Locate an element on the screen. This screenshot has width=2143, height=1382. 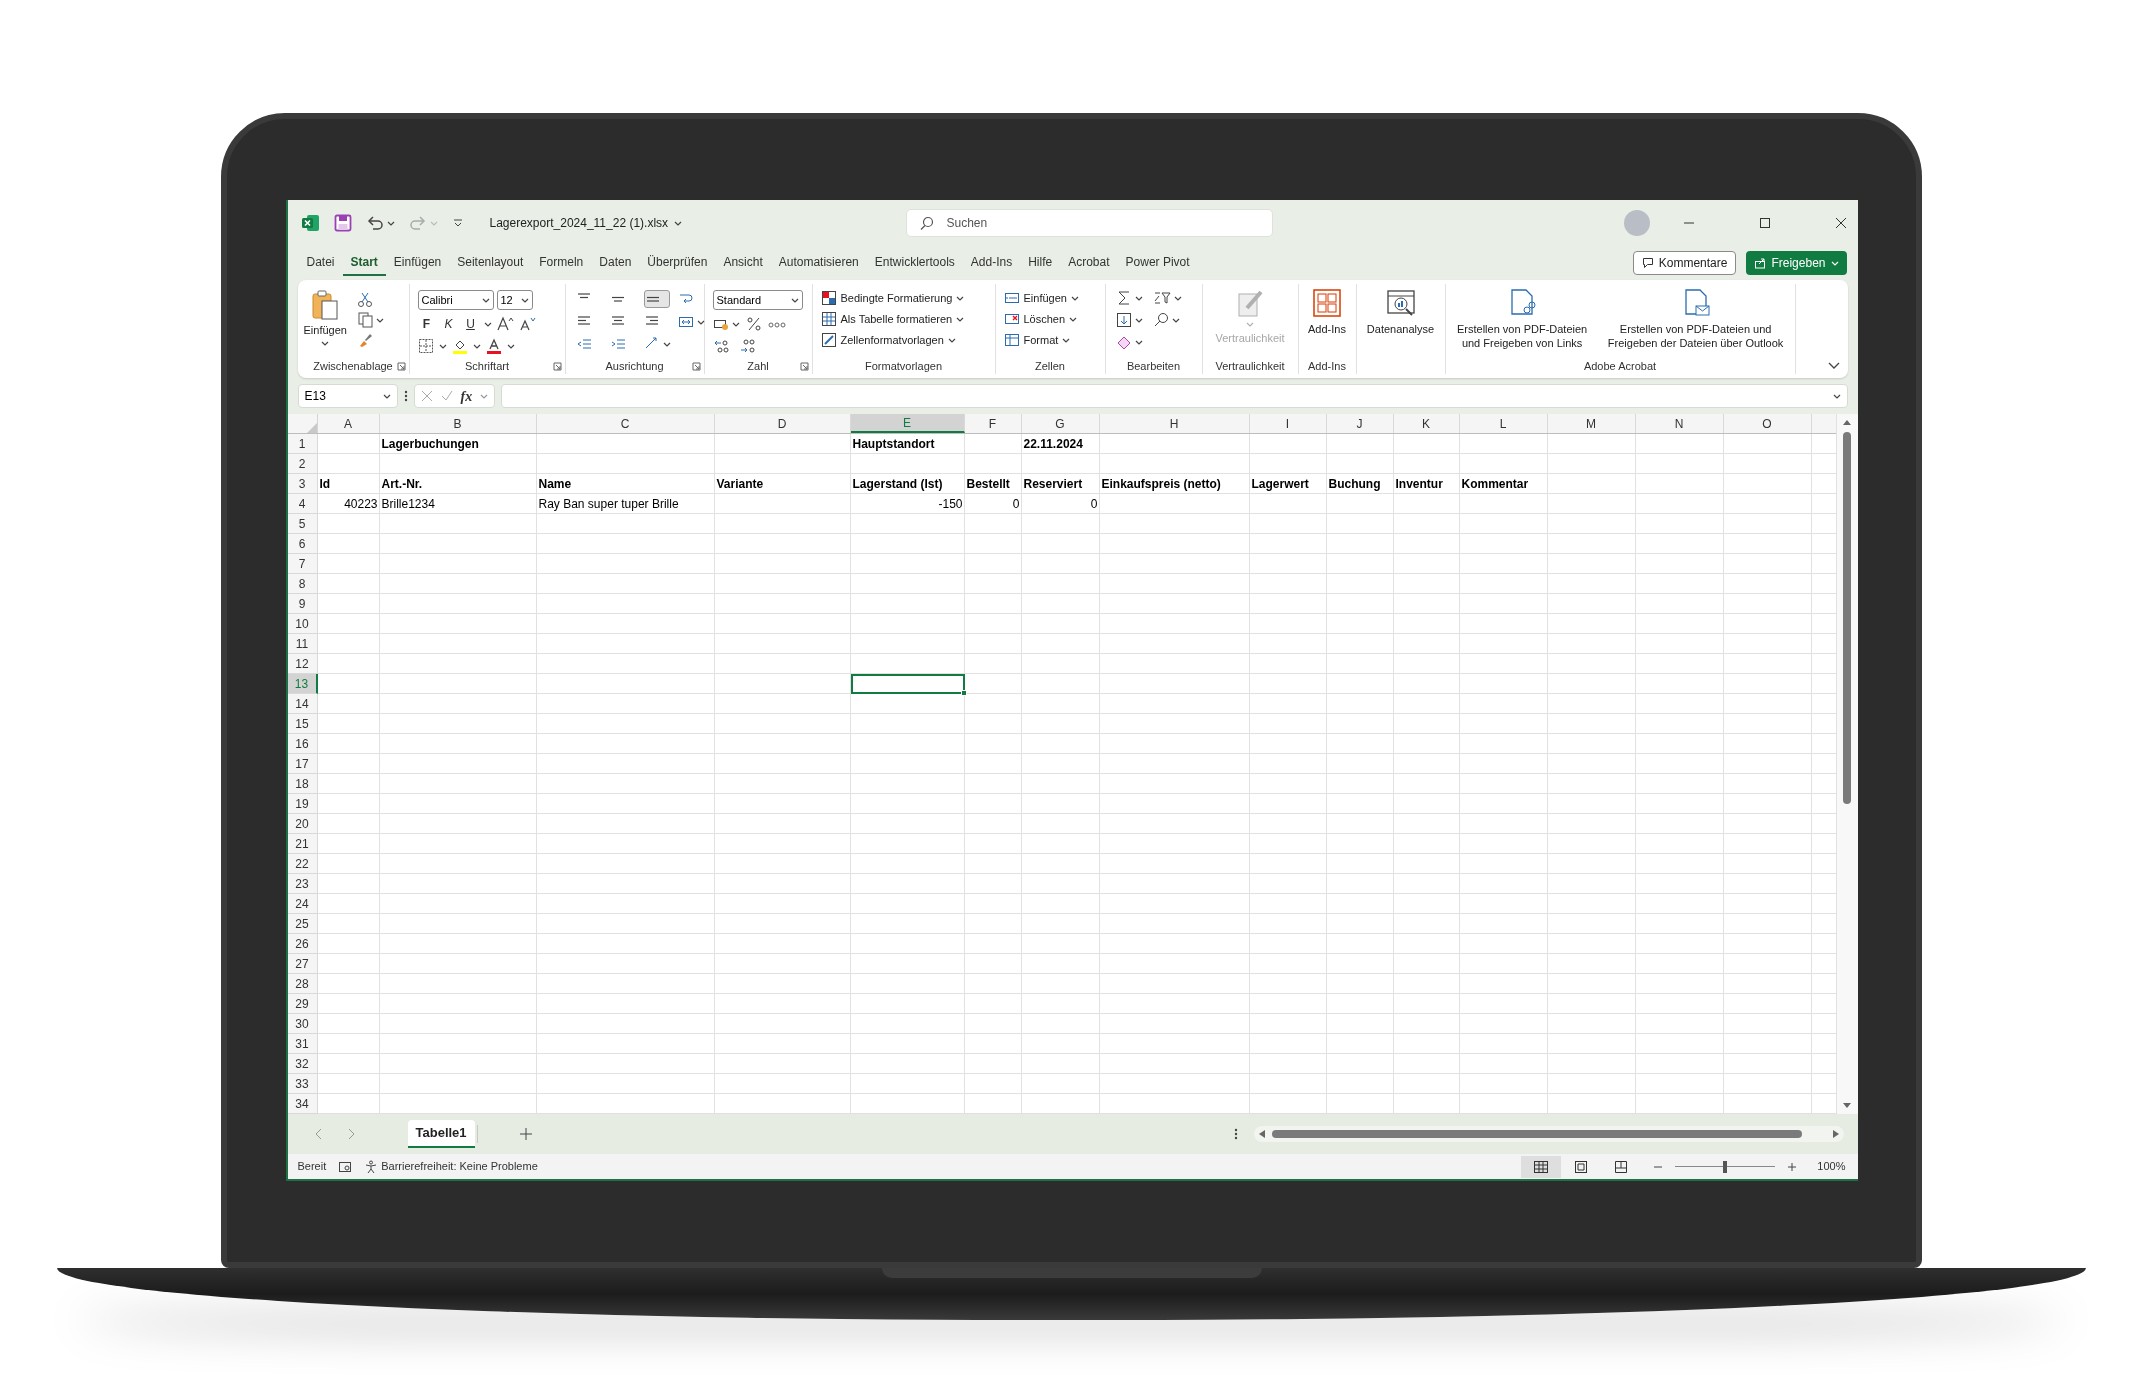
column-header: I is located at coordinates (1288, 423).